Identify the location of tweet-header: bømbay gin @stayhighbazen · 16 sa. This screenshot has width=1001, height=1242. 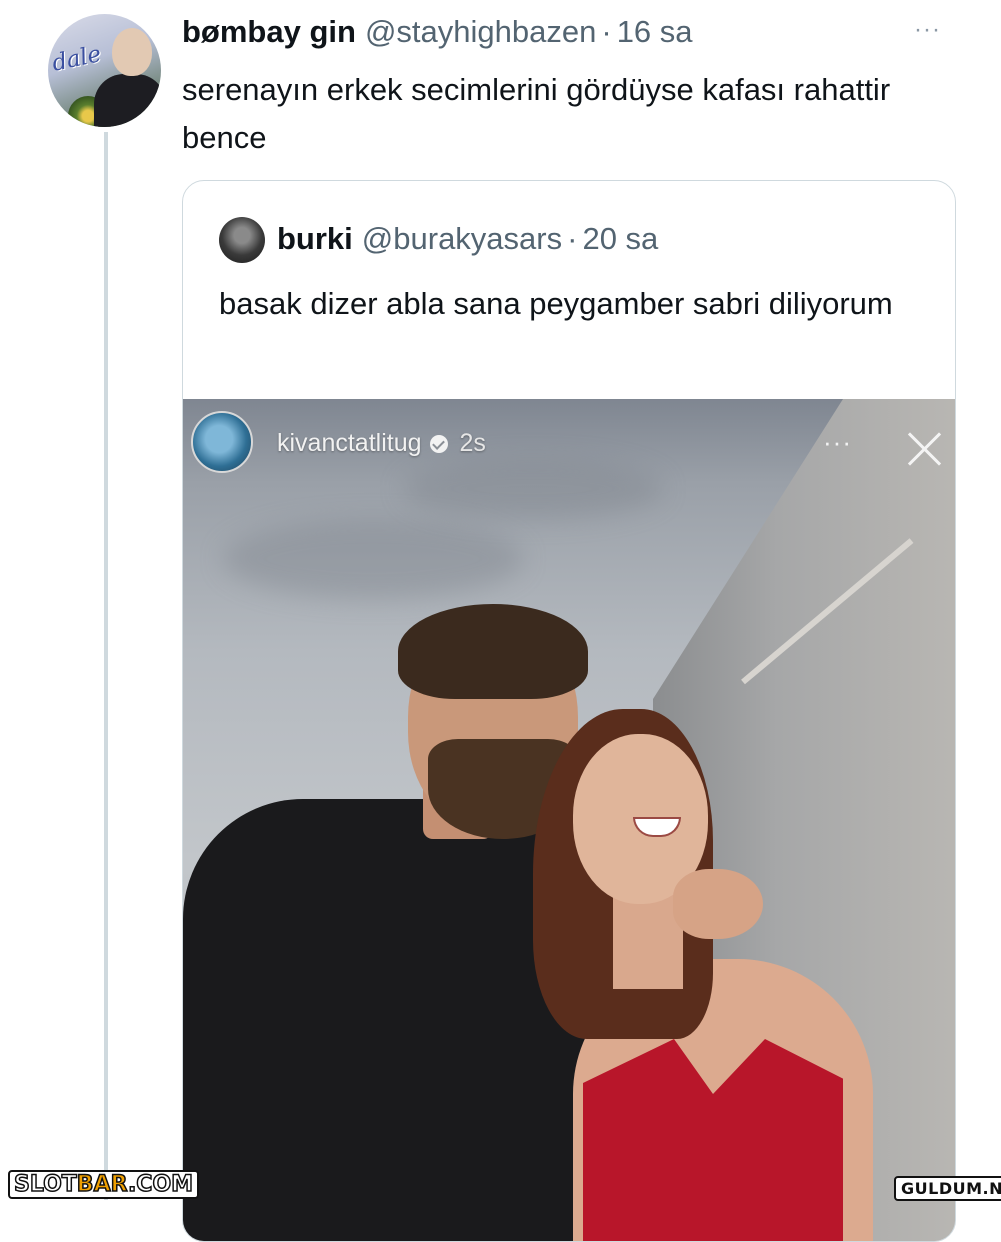
(437, 32).